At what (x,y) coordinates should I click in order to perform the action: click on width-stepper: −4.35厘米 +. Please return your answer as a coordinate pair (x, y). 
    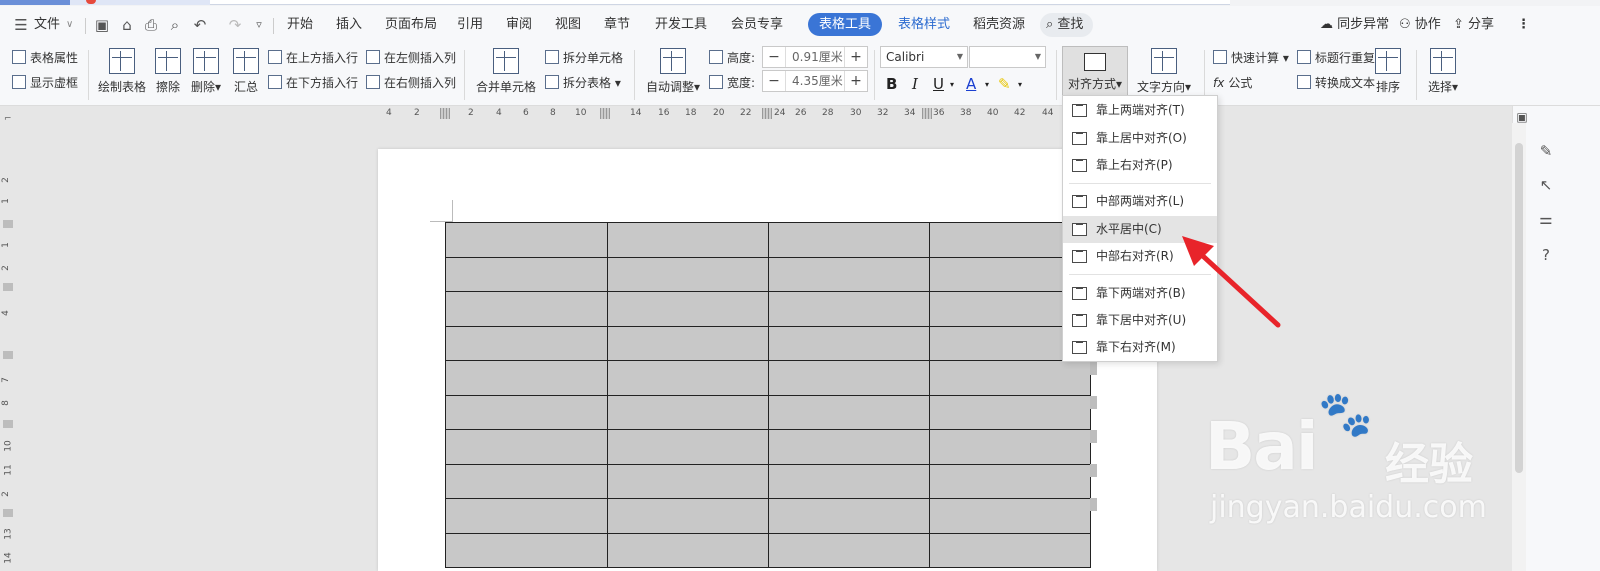
    Looking at the image, I should click on (815, 81).